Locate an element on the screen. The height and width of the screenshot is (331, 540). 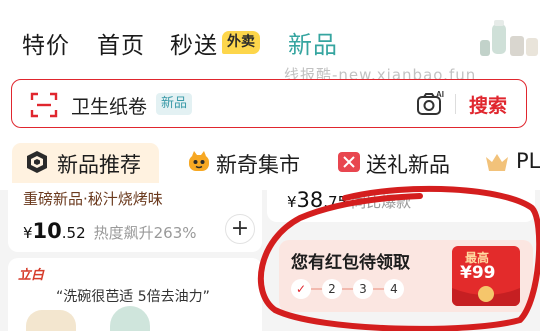
price-decimal: .52 is located at coordinates (73, 233).